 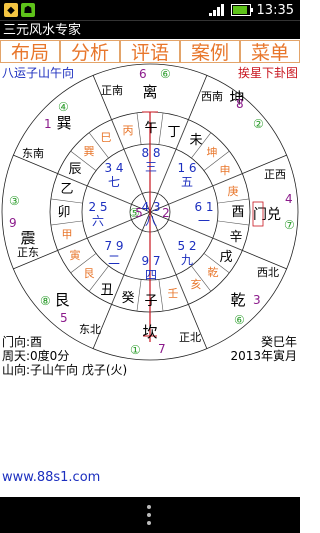 I want to click on mtn-yin: 寅, so click(x=75, y=255).